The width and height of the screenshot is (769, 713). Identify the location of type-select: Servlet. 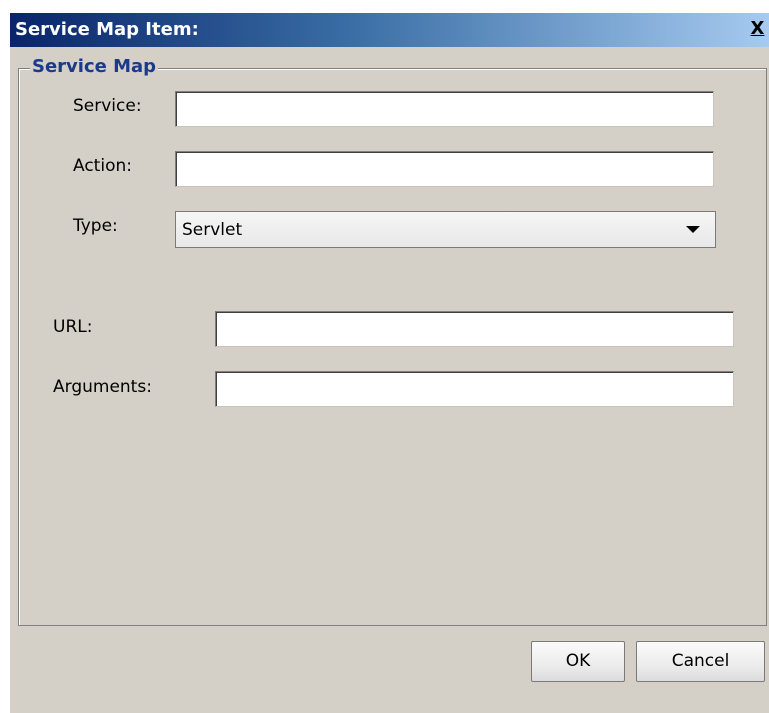
(445, 229).